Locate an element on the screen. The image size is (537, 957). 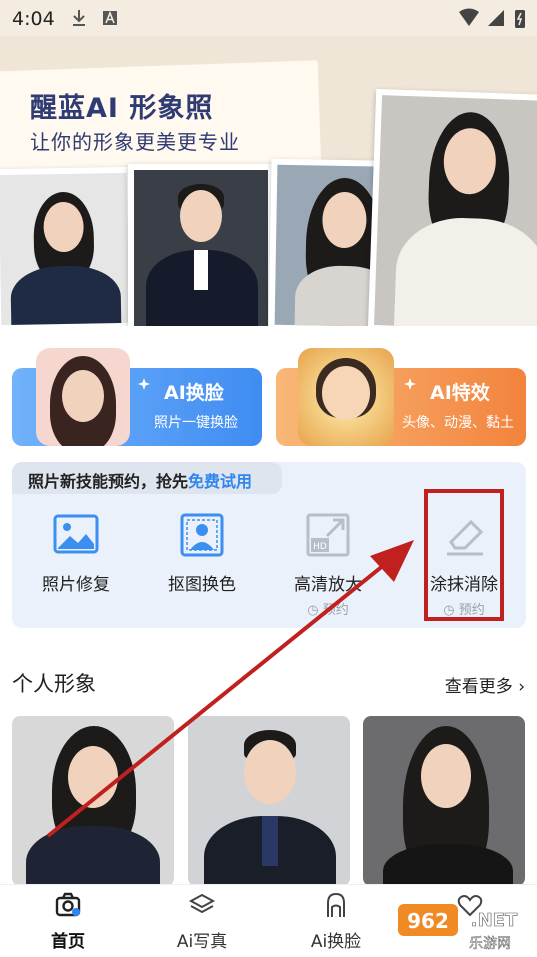
nav-ai-portrait: Ai写真 is located at coordinates (202, 921).